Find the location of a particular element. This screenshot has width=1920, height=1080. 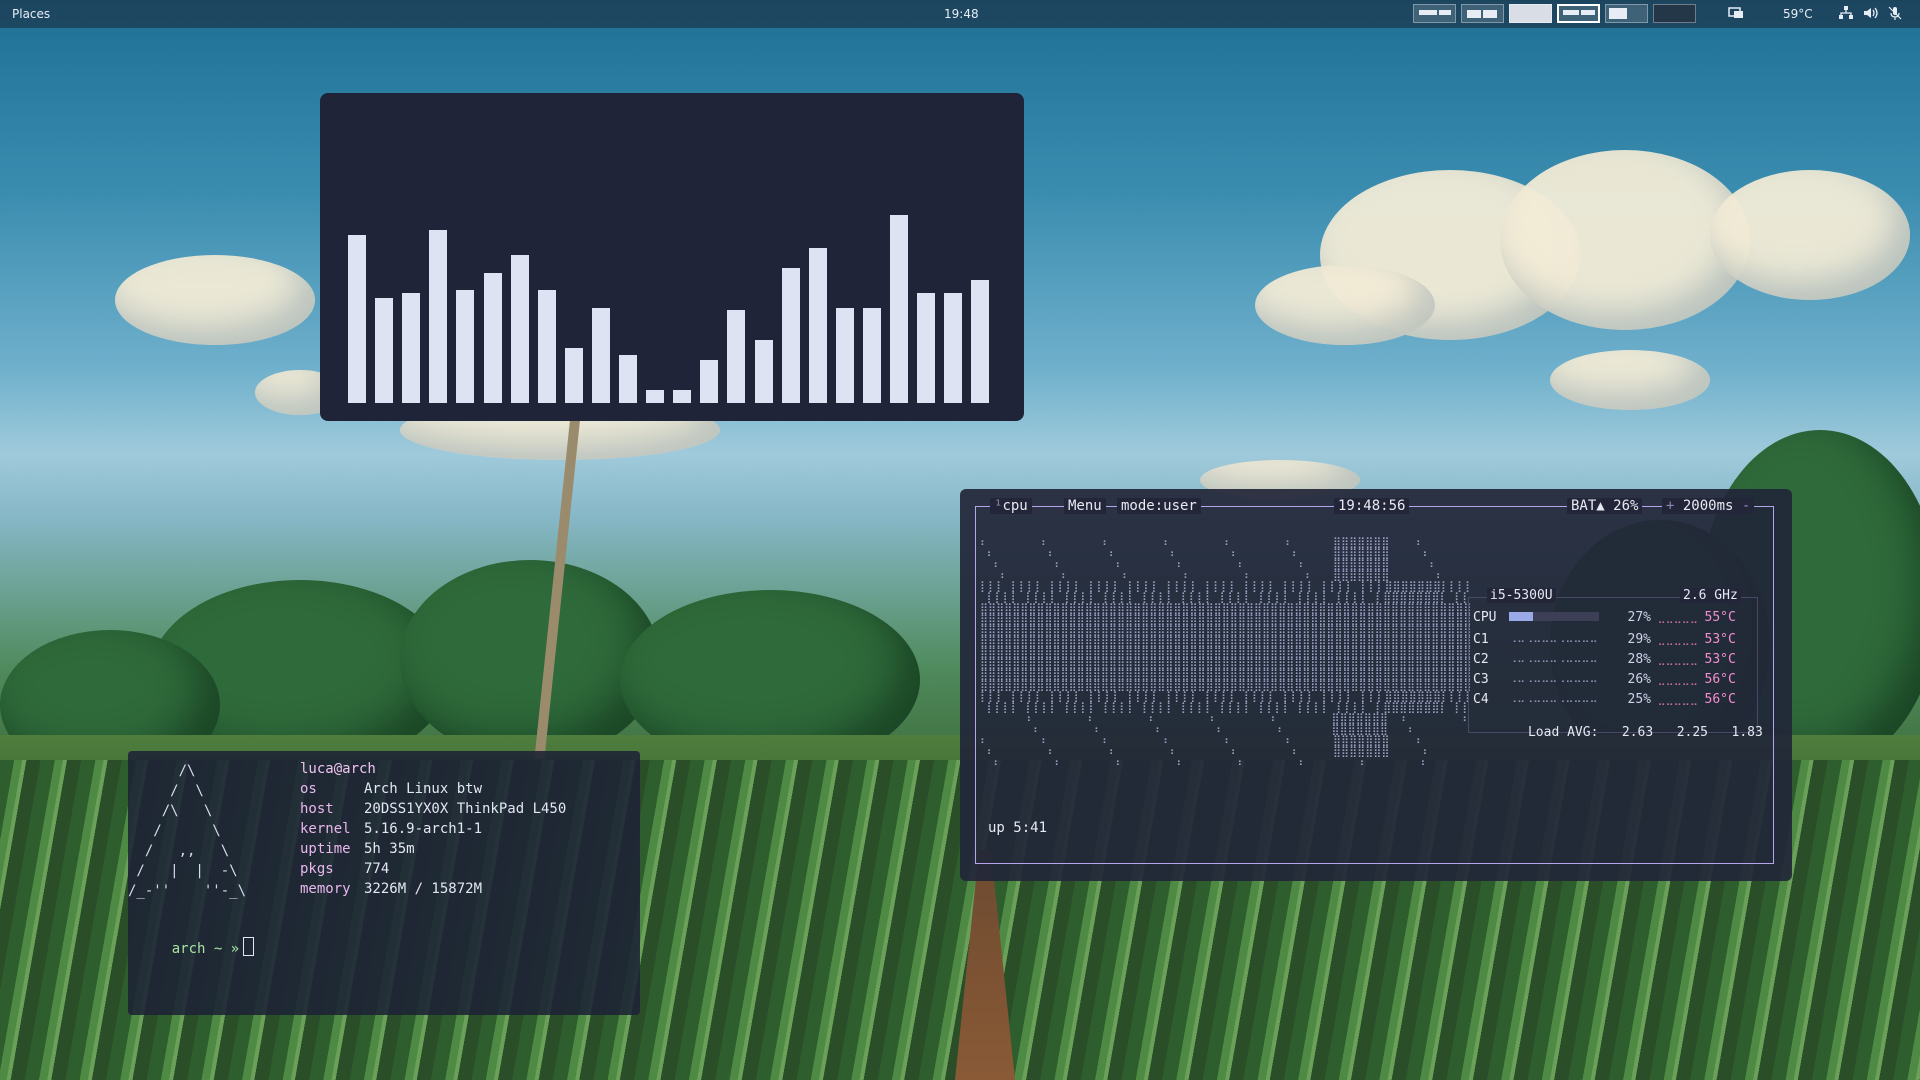

cpu-row-c1: C1 ⢀⣀⢀⣀⣀⣀⢀⣀⣀⣀⣀⣀ 29% ⣀⣀⣀⣀⣀ 53°C is located at coordinates (1604, 638).